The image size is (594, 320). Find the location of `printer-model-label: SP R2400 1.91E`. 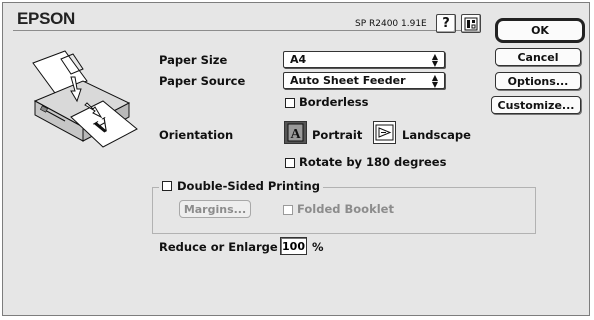

printer-model-label: SP R2400 1.91E is located at coordinates (391, 24).